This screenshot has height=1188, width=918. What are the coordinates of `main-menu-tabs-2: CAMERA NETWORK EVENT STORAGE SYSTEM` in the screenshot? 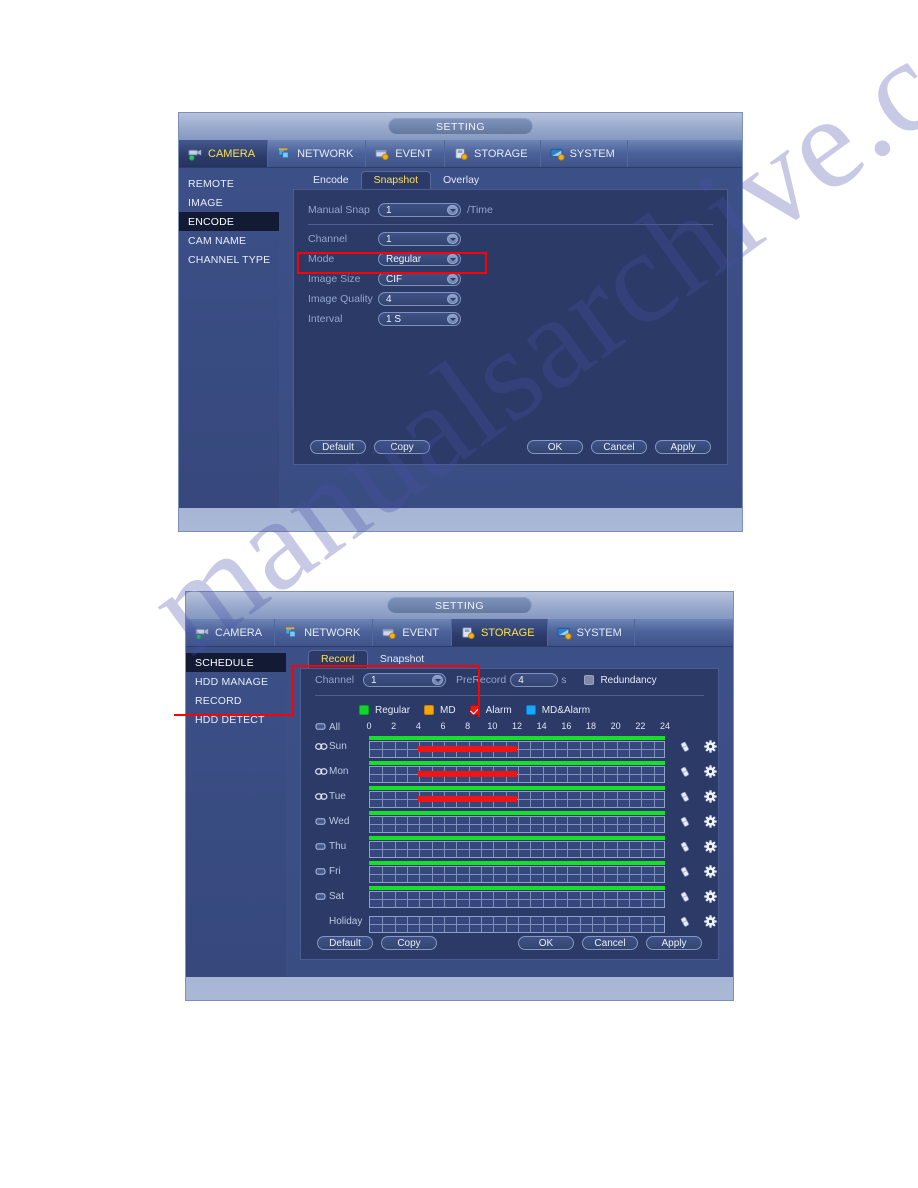 It's located at (459, 633).